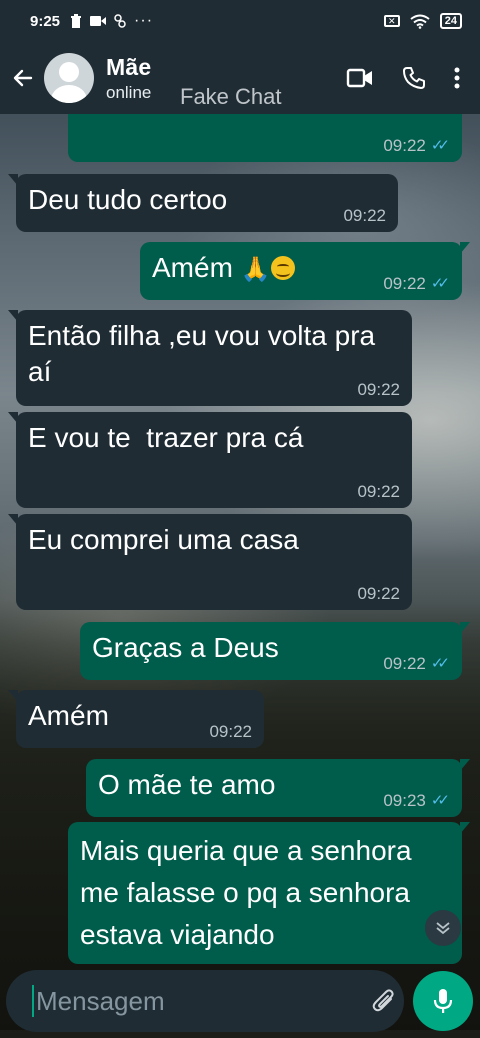 The width and height of the screenshot is (480, 1038). Describe the element at coordinates (136, 719) in the screenshot. I see `message-incoming: Amém 09:22` at that location.